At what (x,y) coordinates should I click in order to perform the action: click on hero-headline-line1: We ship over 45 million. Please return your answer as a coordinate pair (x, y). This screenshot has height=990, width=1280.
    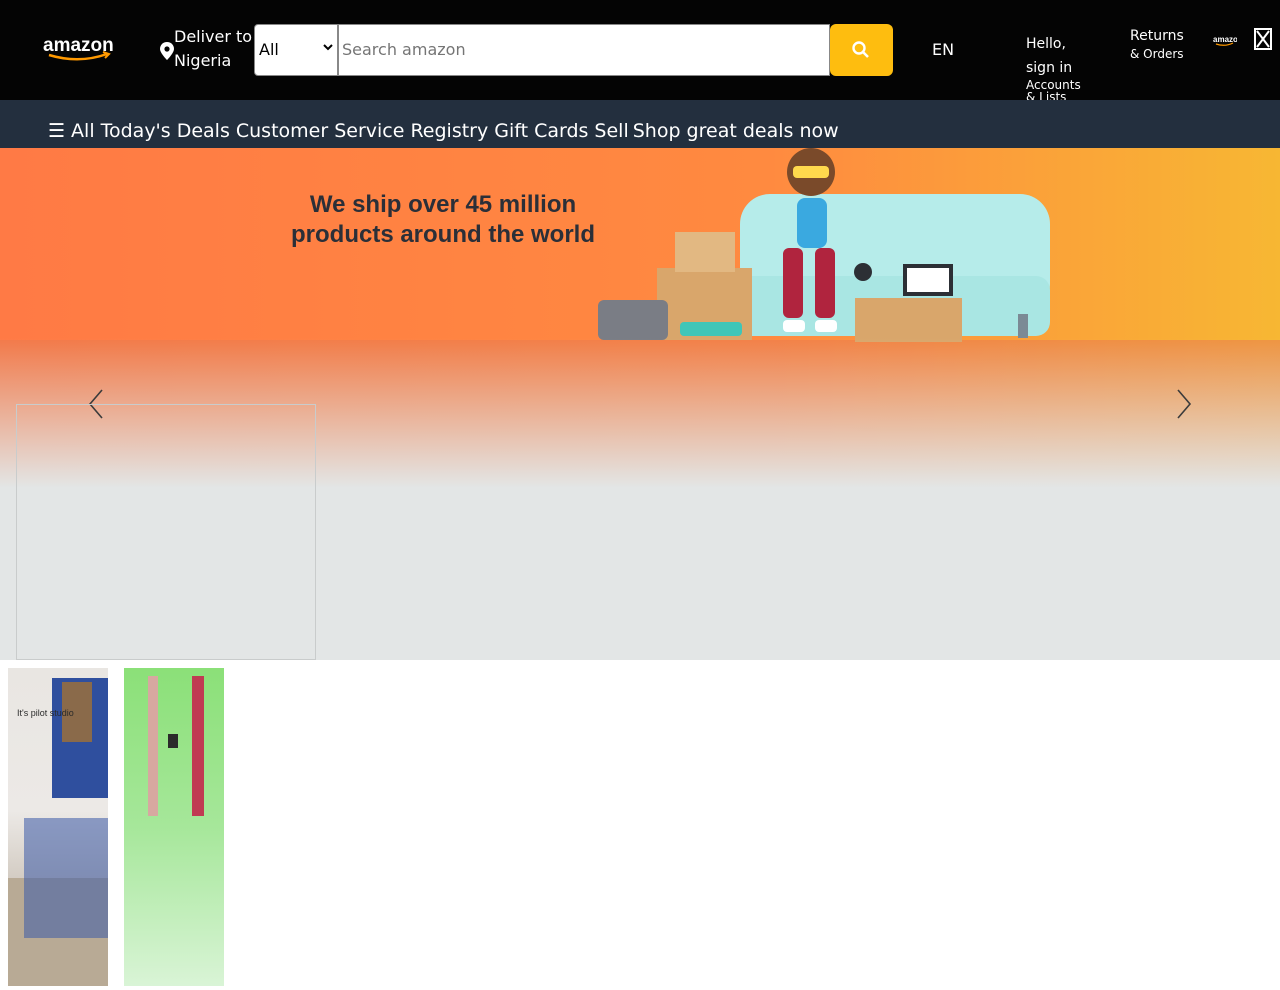
    Looking at the image, I should click on (443, 204).